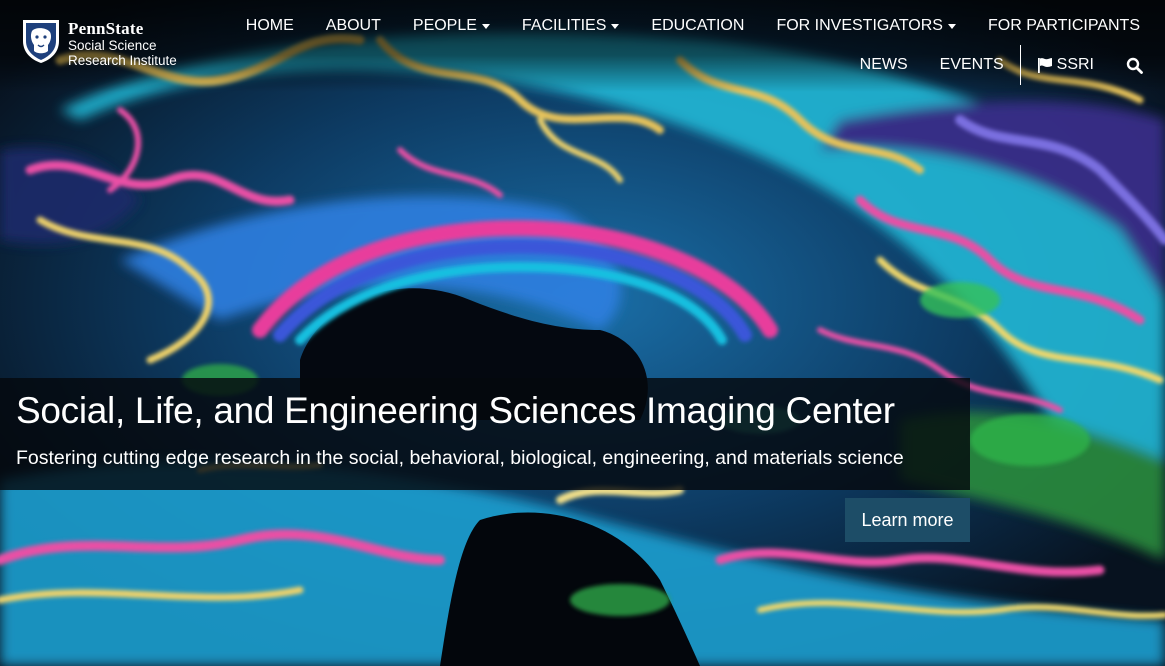  What do you see at coordinates (41, 41) in the screenshot?
I see `nittany-lion-shield-icon` at bounding box center [41, 41].